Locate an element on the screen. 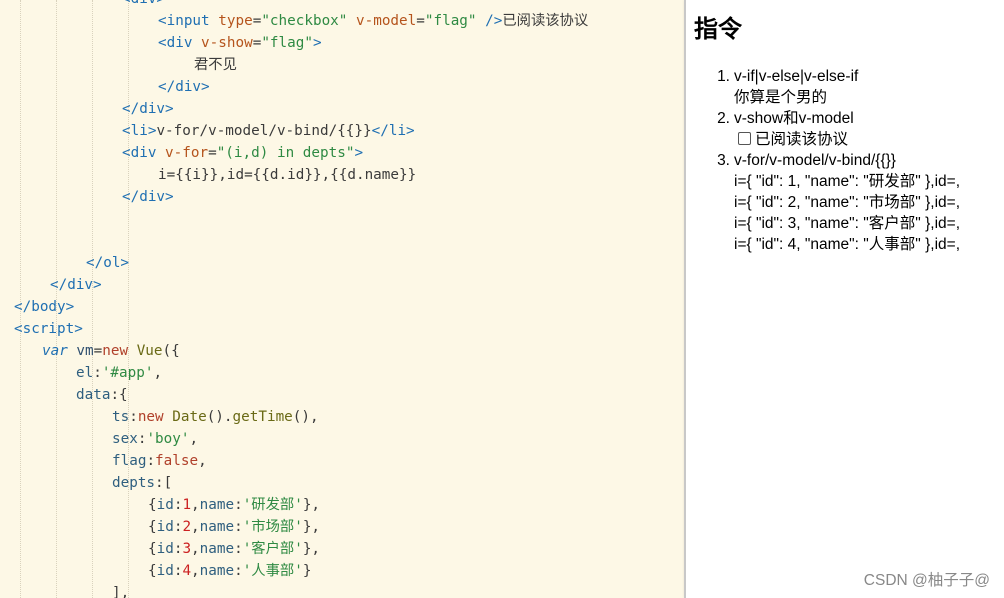  code-token: 'boy' is located at coordinates (168, 439).